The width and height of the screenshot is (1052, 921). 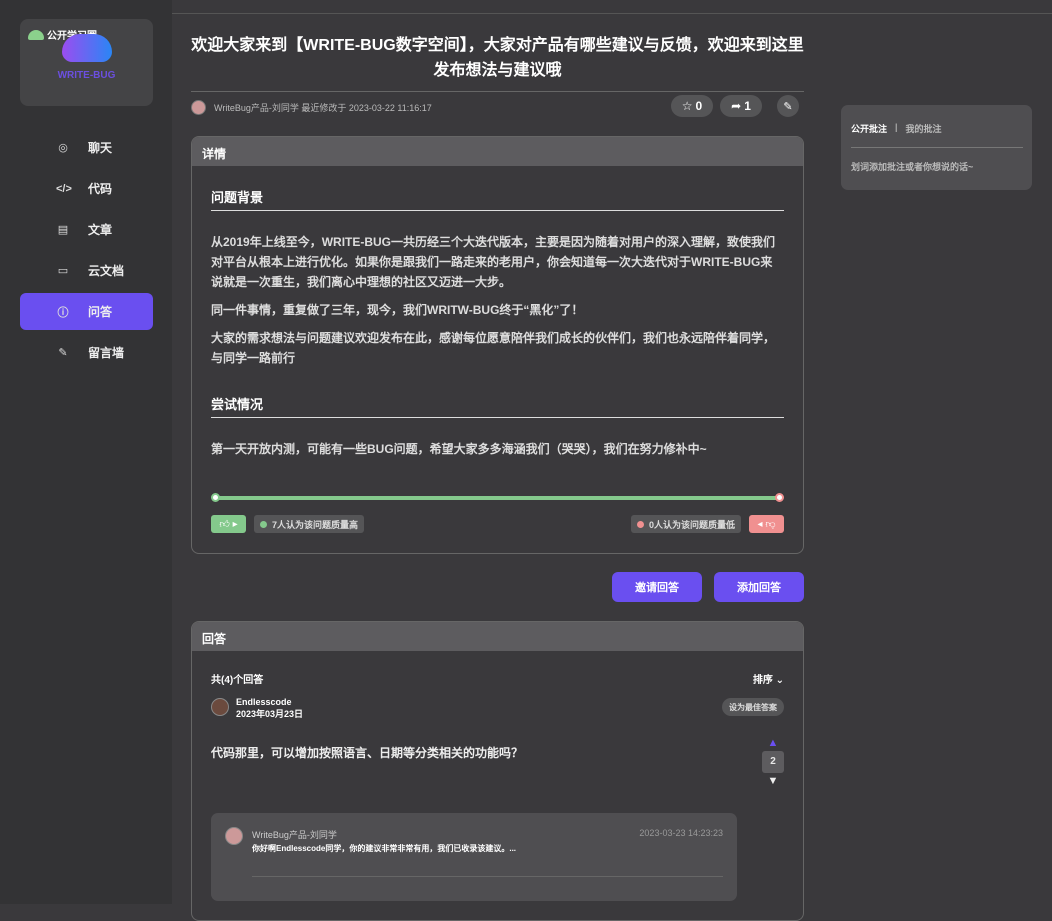 I want to click on answer-count: 共(4)个回答, so click(x=237, y=680).